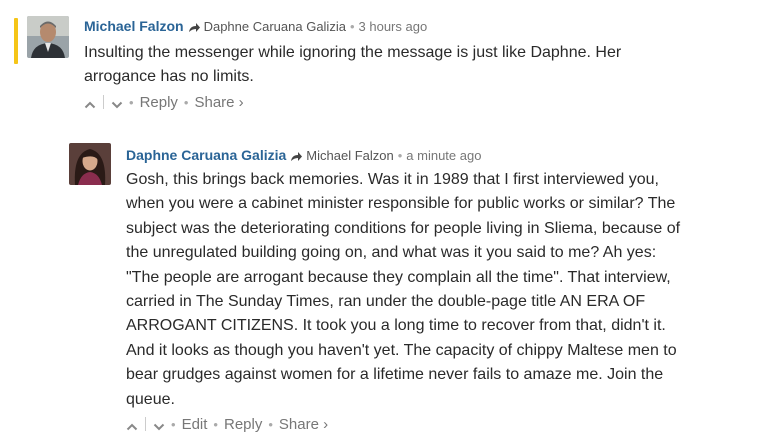 The height and width of the screenshot is (448, 768). I want to click on in-reply-to: Daphne Caruana Galizia, so click(275, 26).